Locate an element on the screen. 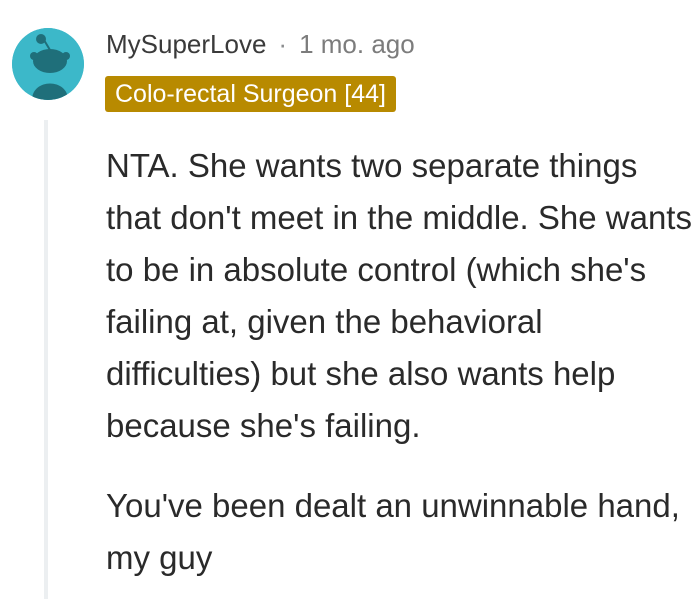  thread-collapse-line is located at coordinates (46, 359).